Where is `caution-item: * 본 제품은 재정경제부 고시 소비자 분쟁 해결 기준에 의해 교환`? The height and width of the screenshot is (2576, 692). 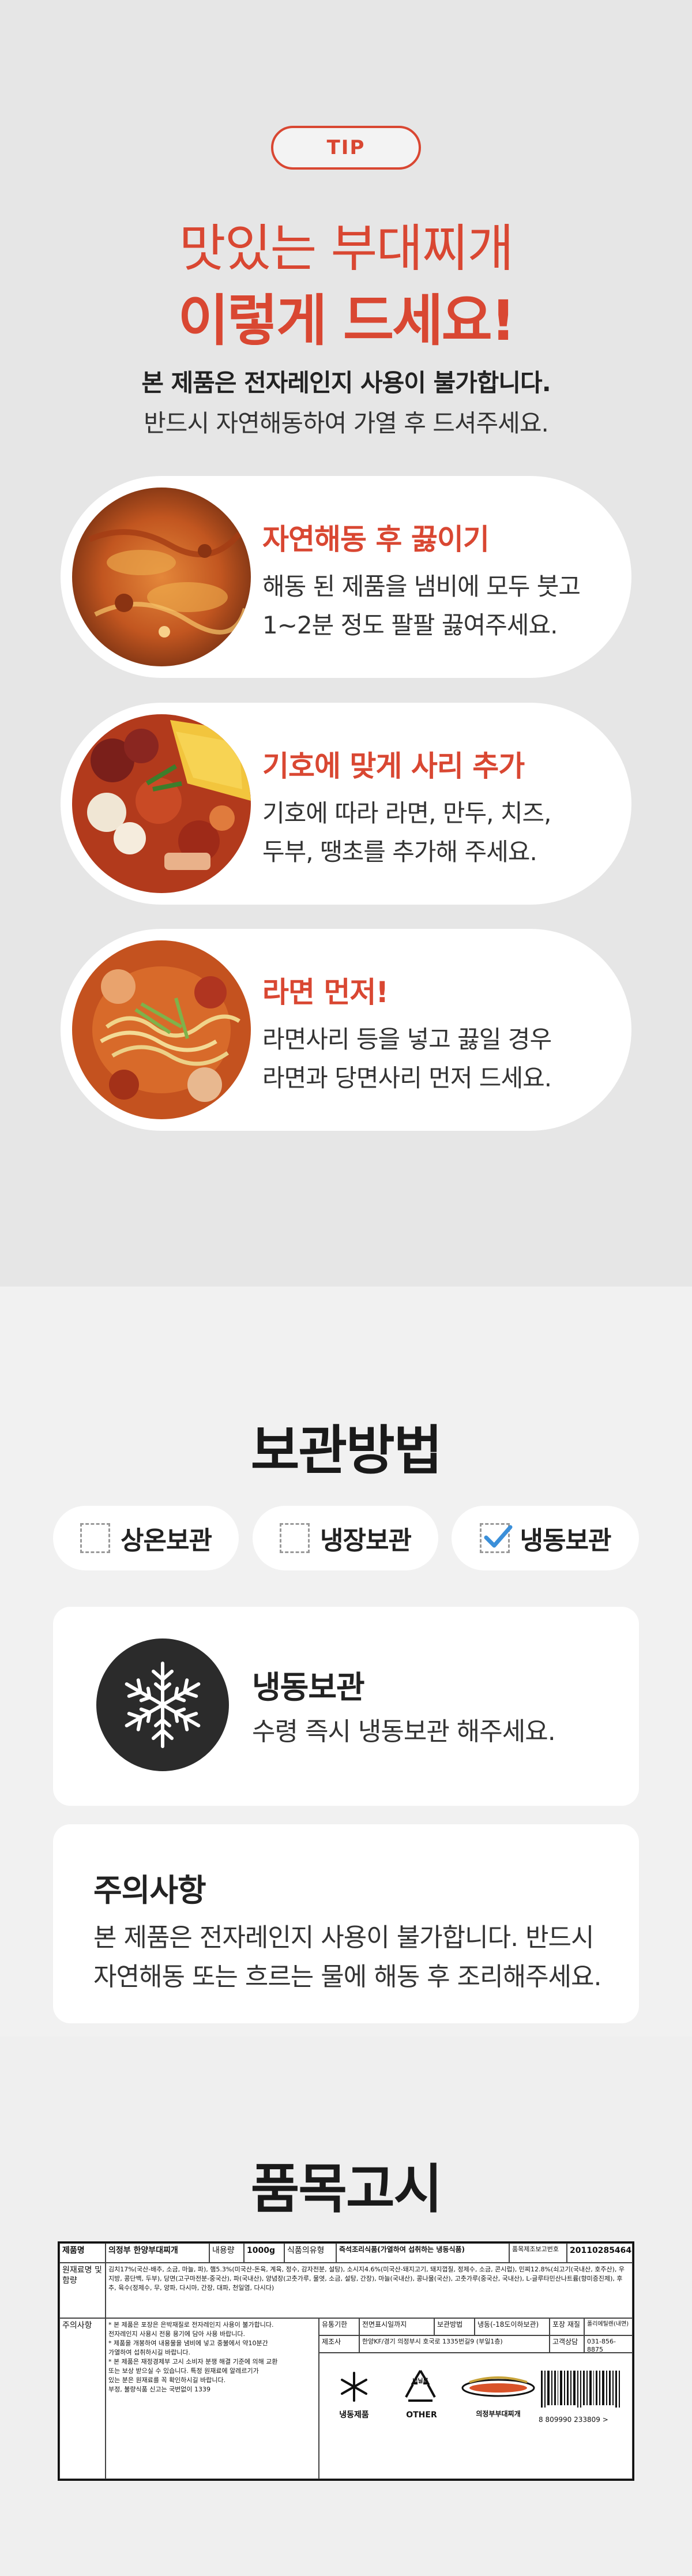
caution-item: * 본 제품은 재정경제부 고시 소비자 분쟁 해결 기준에 의해 교환 is located at coordinates (193, 2361).